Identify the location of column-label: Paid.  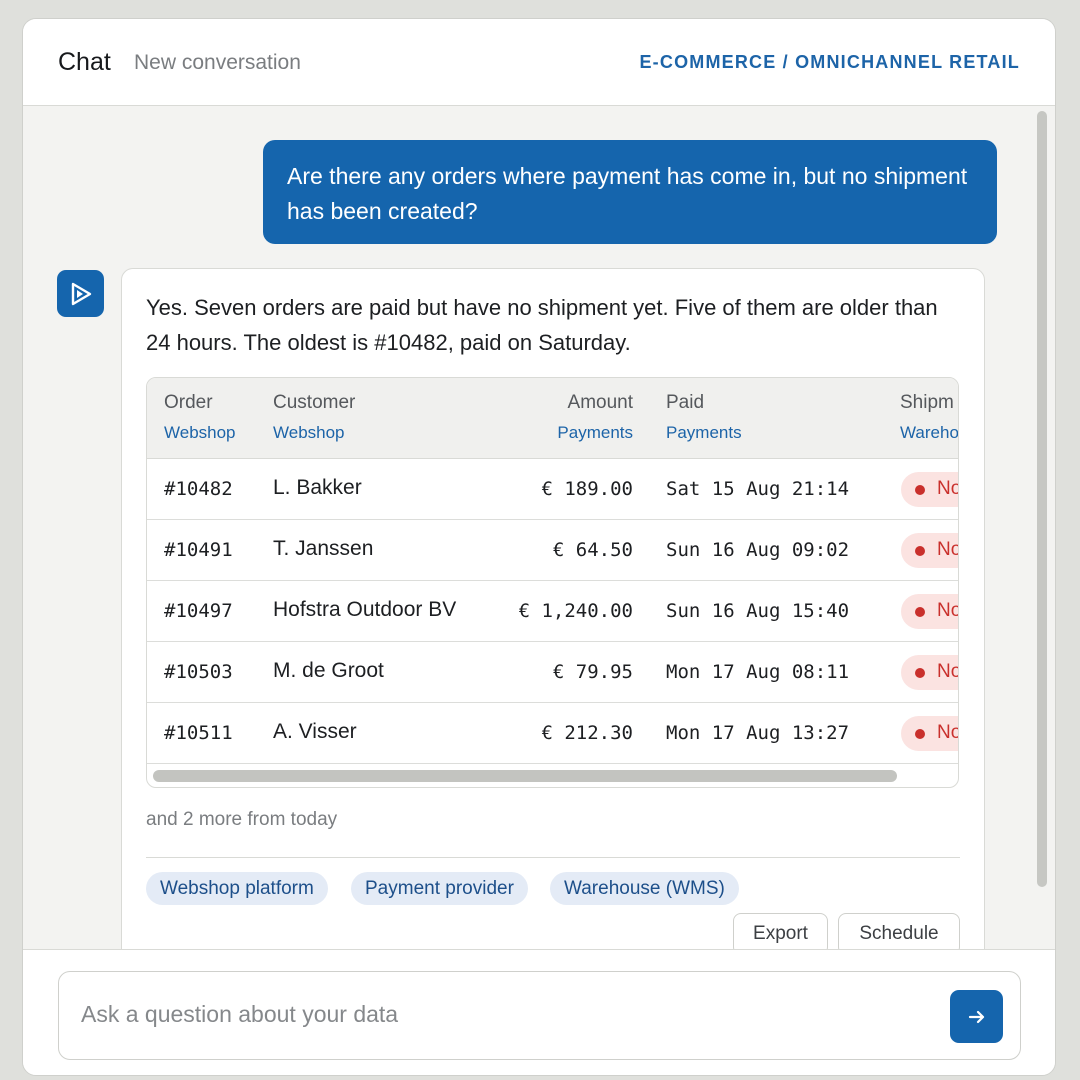
(685, 402).